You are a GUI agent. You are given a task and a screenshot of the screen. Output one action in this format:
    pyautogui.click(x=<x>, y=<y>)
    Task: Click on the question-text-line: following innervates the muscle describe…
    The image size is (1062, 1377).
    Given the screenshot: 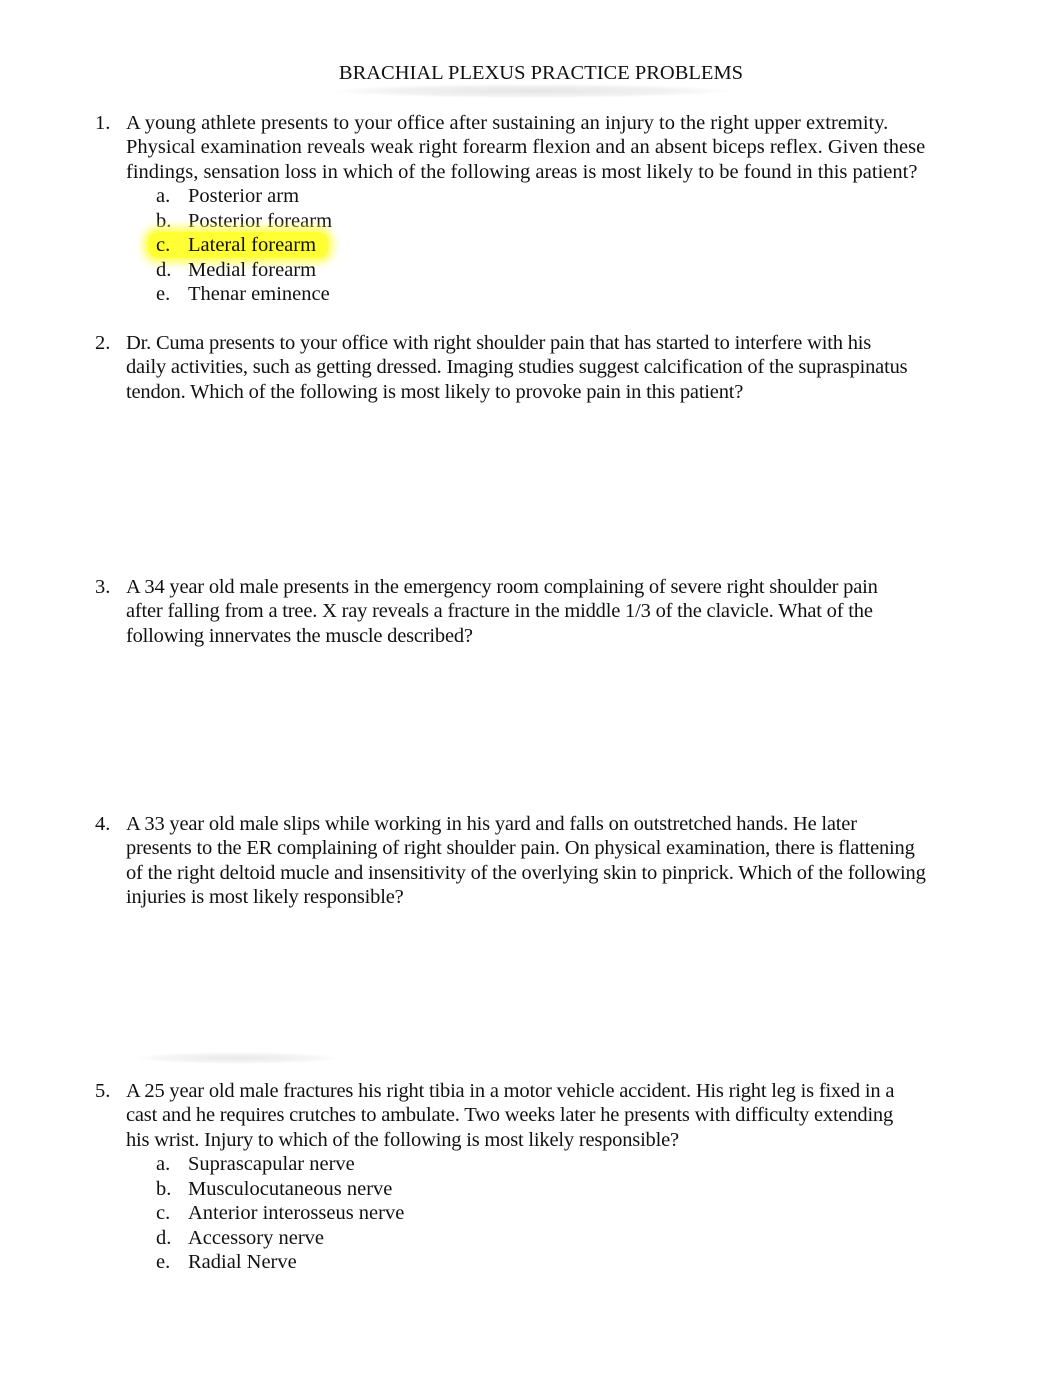 What is the action you would take?
    pyautogui.click(x=299, y=635)
    